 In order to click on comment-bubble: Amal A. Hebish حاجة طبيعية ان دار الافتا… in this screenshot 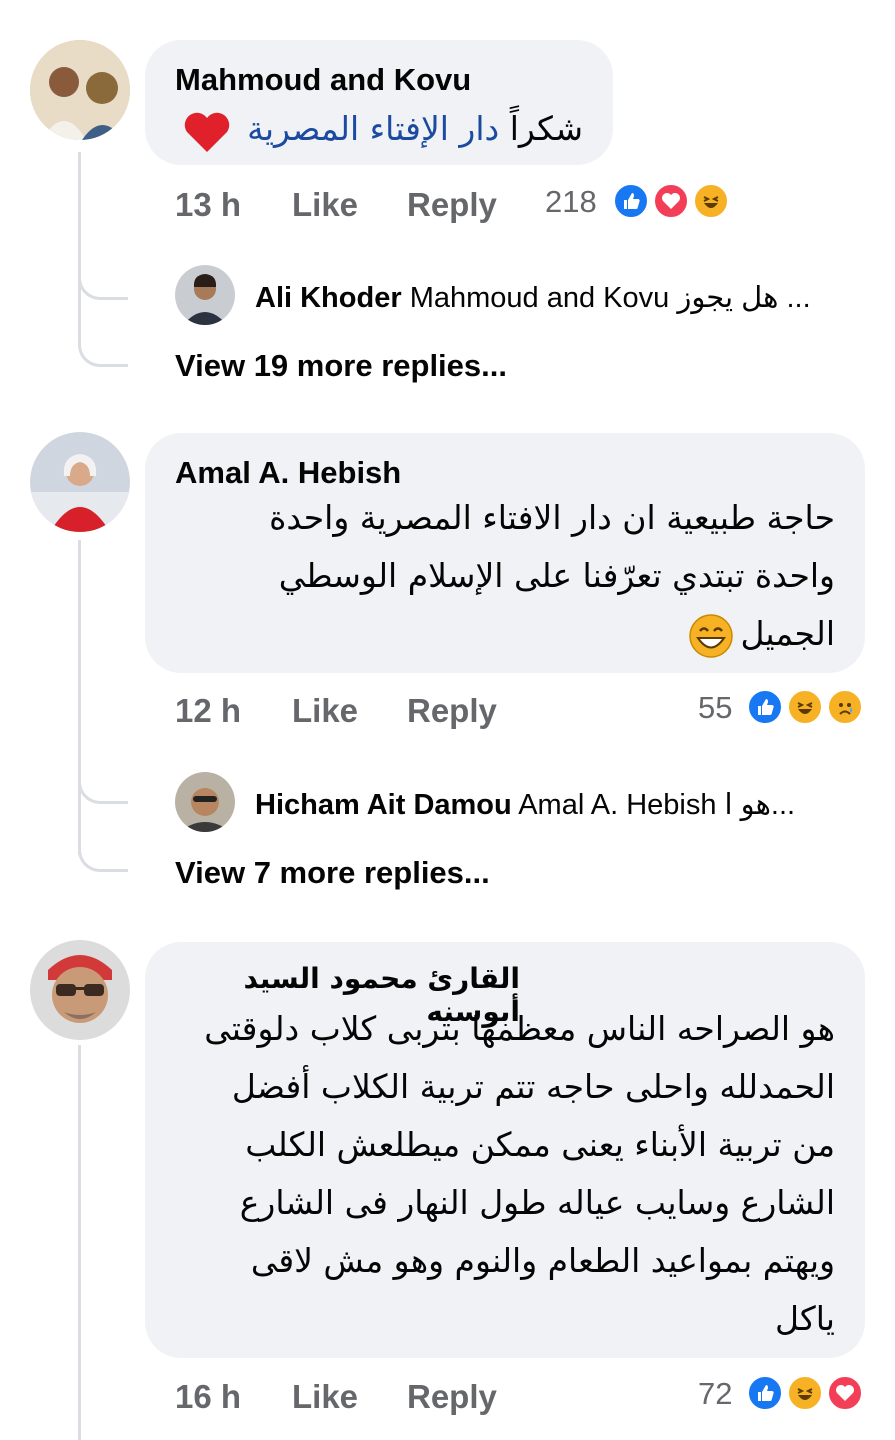, I will do `click(505, 553)`.